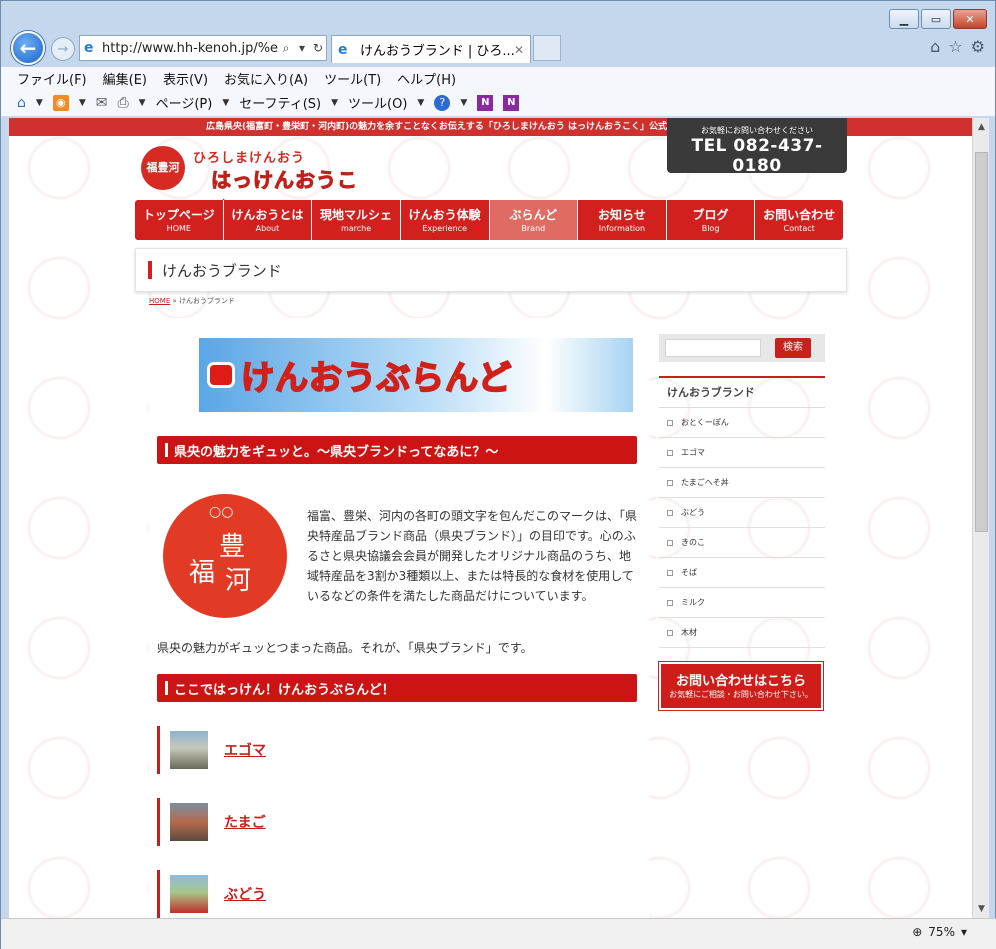 The height and width of the screenshot is (949, 996). What do you see at coordinates (163, 168) in the screenshot?
I see `logo-mark: 福豊河` at bounding box center [163, 168].